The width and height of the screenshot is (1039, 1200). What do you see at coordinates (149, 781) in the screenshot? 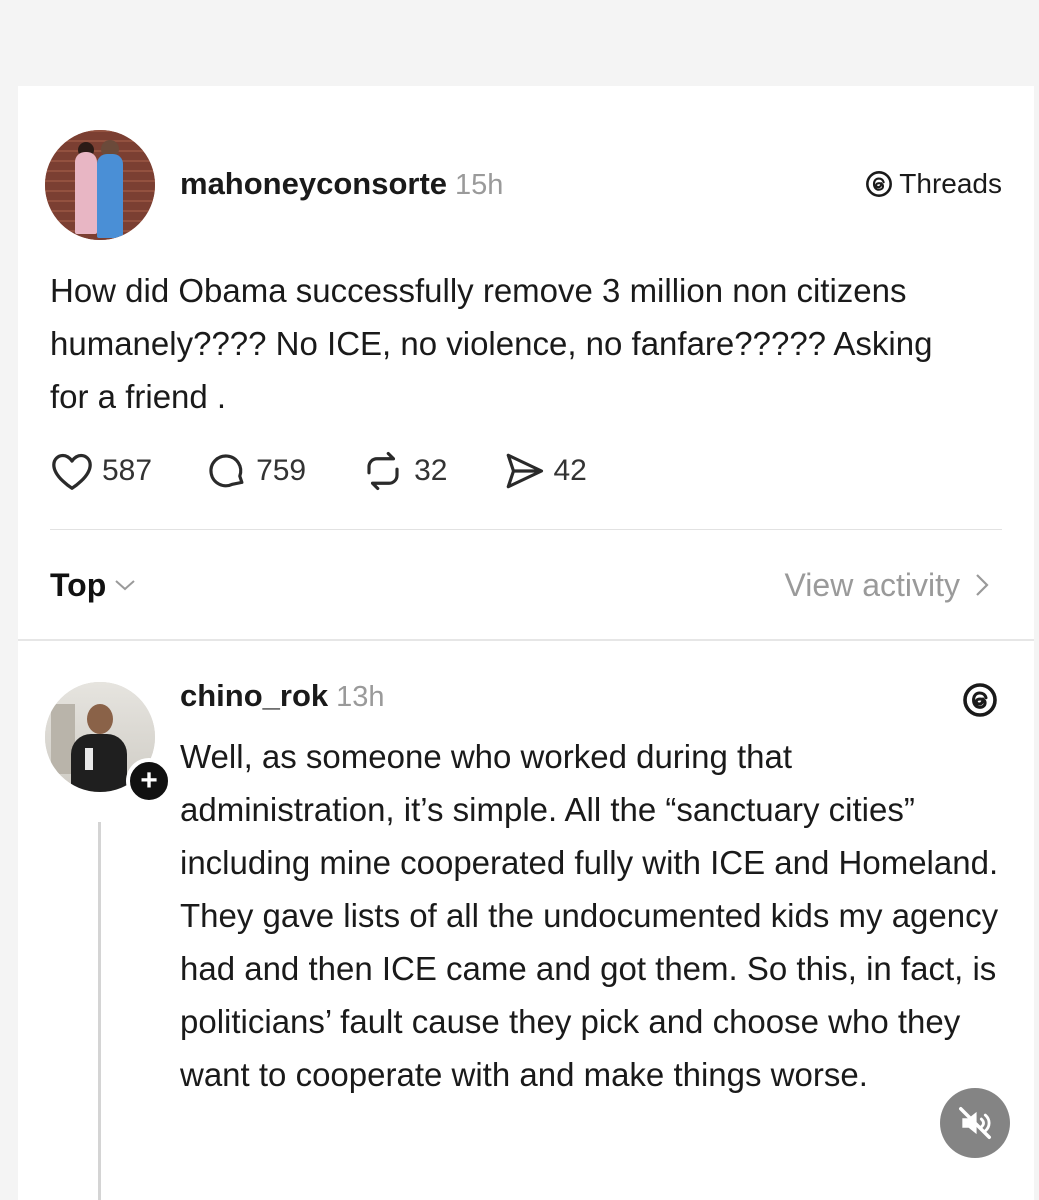
I see `follow-plus-button: +` at bounding box center [149, 781].